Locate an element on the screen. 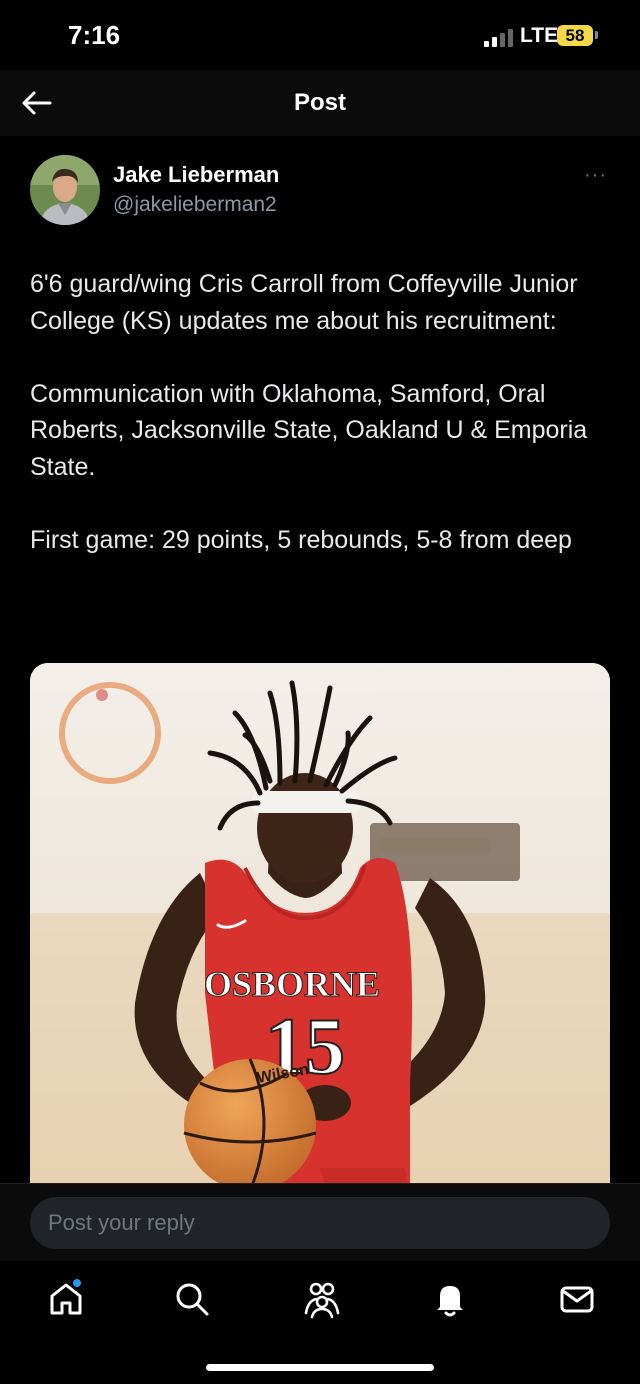 Image resolution: width=640 pixels, height=1384 pixels. reply-input: Post your reply is located at coordinates (320, 1223).